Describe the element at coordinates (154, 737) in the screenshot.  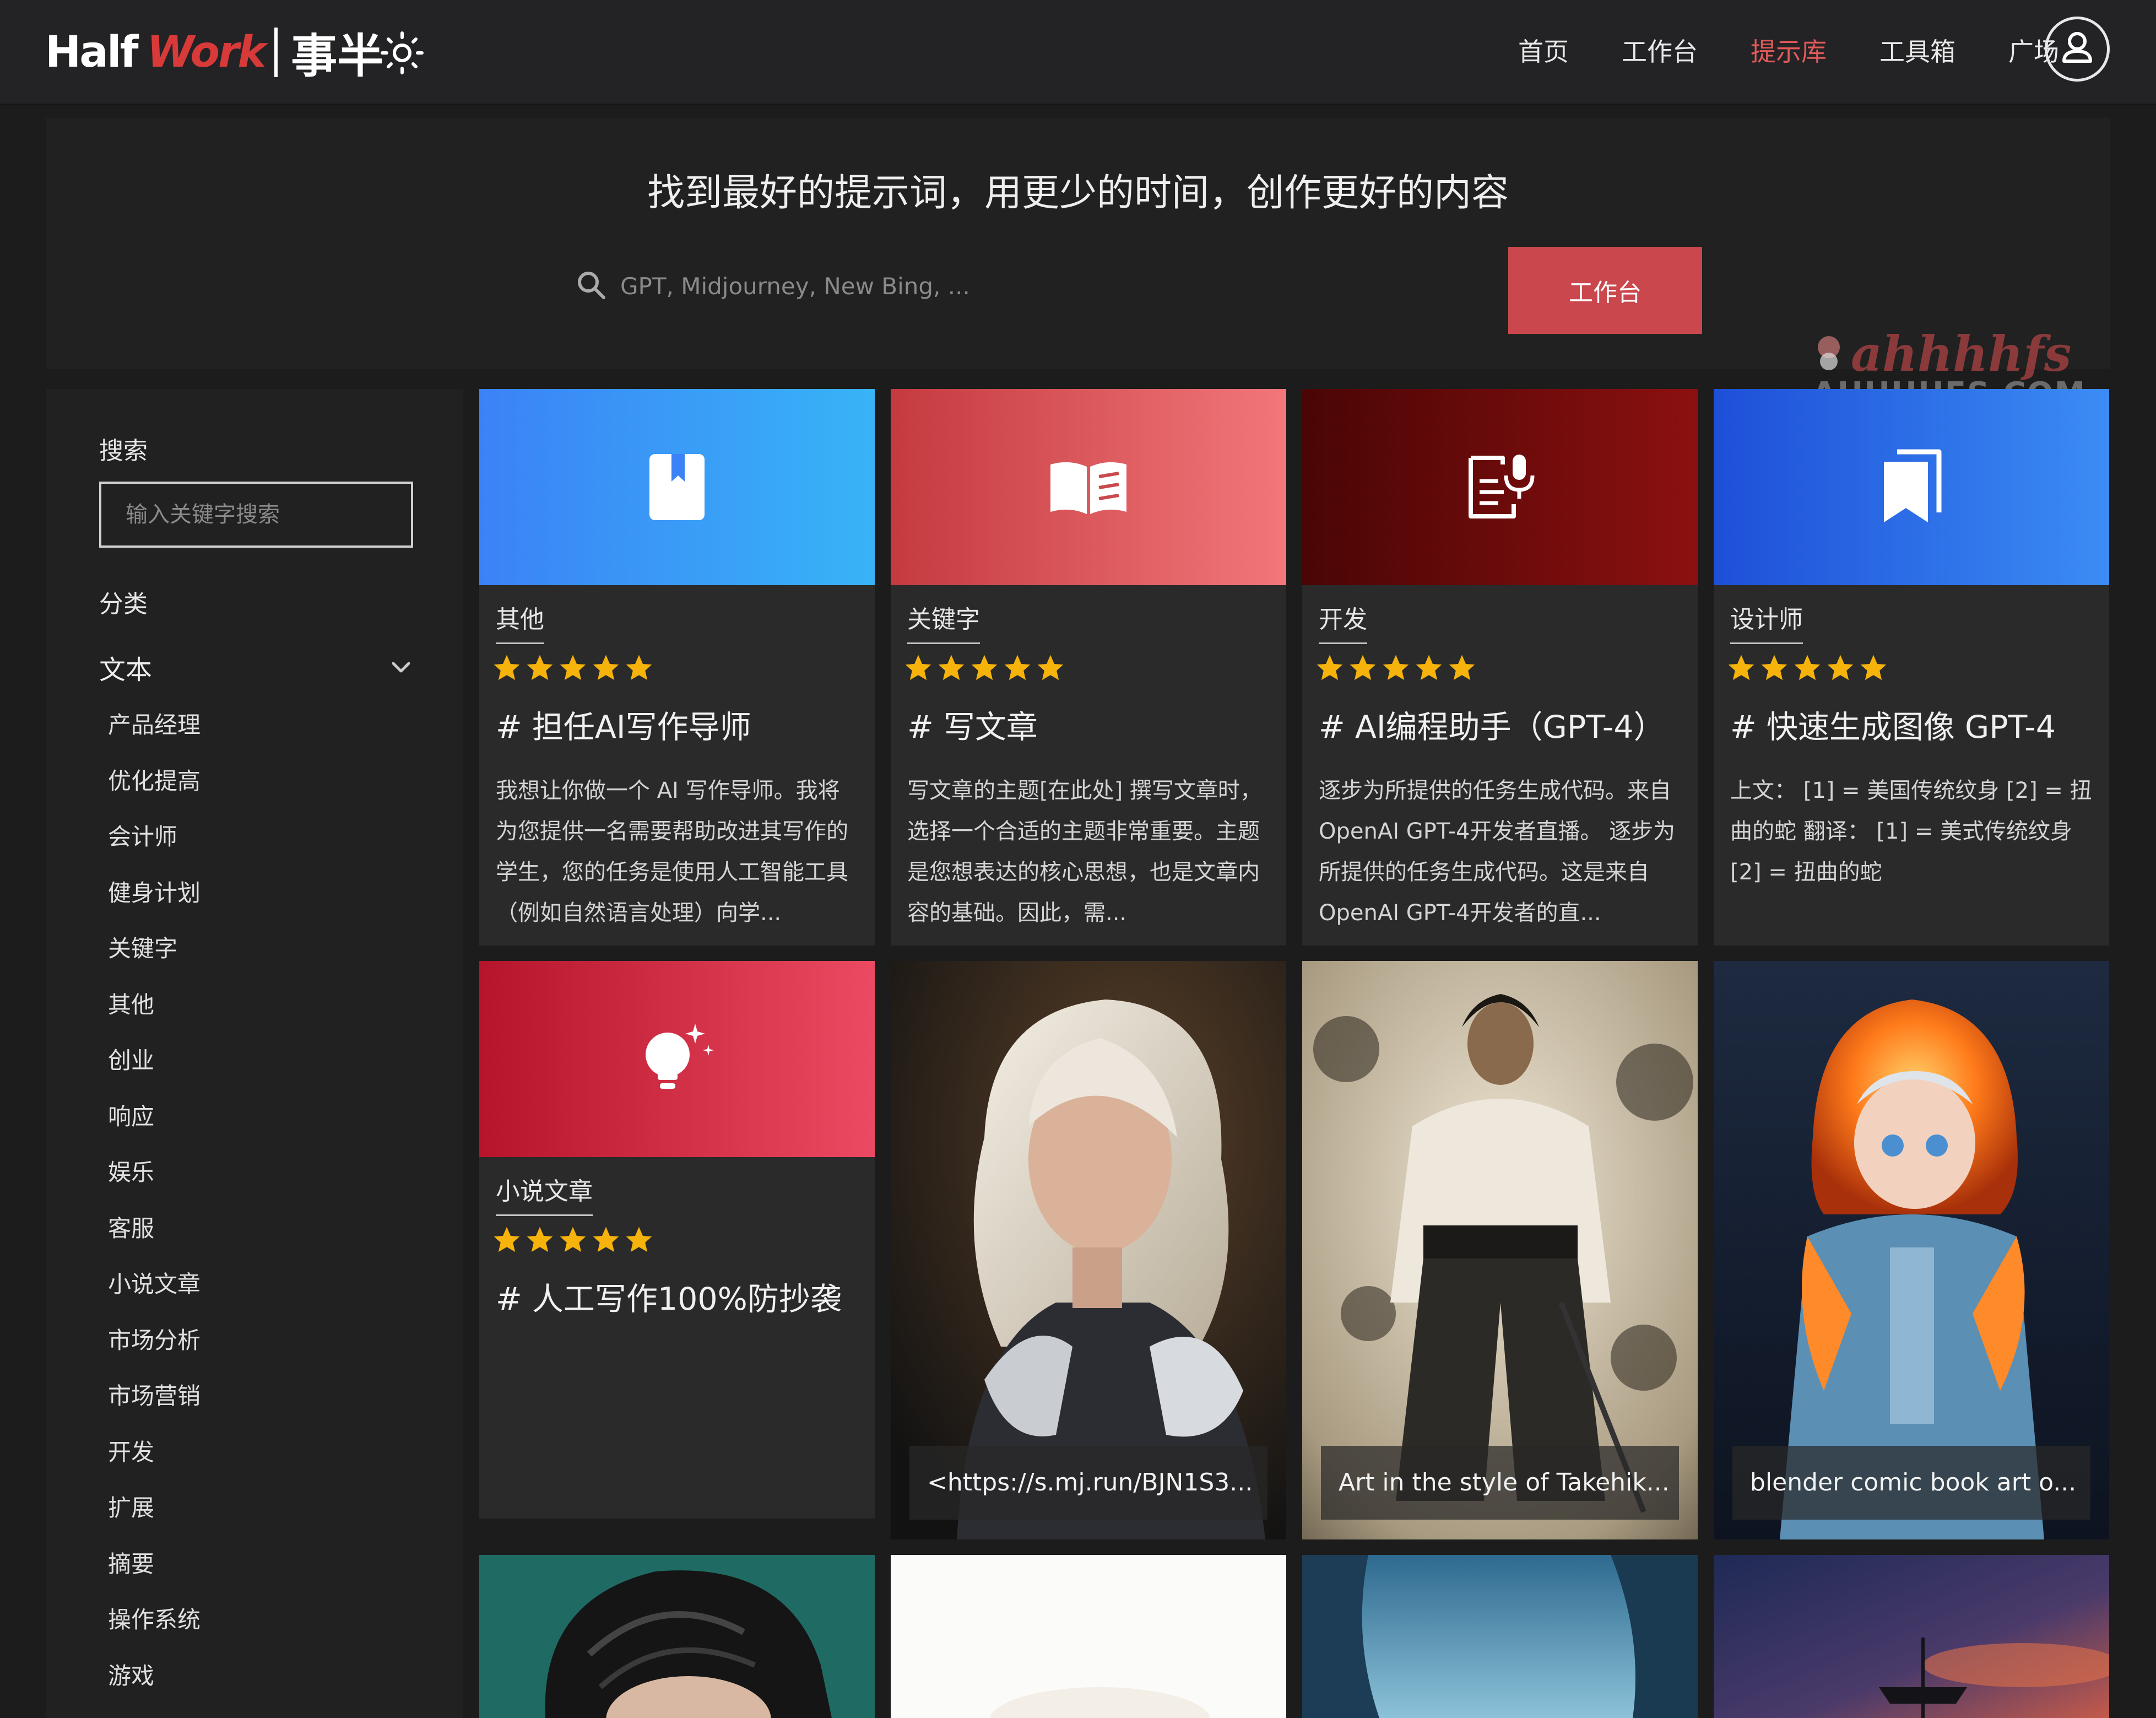
I see `category-item: 产品经理` at that location.